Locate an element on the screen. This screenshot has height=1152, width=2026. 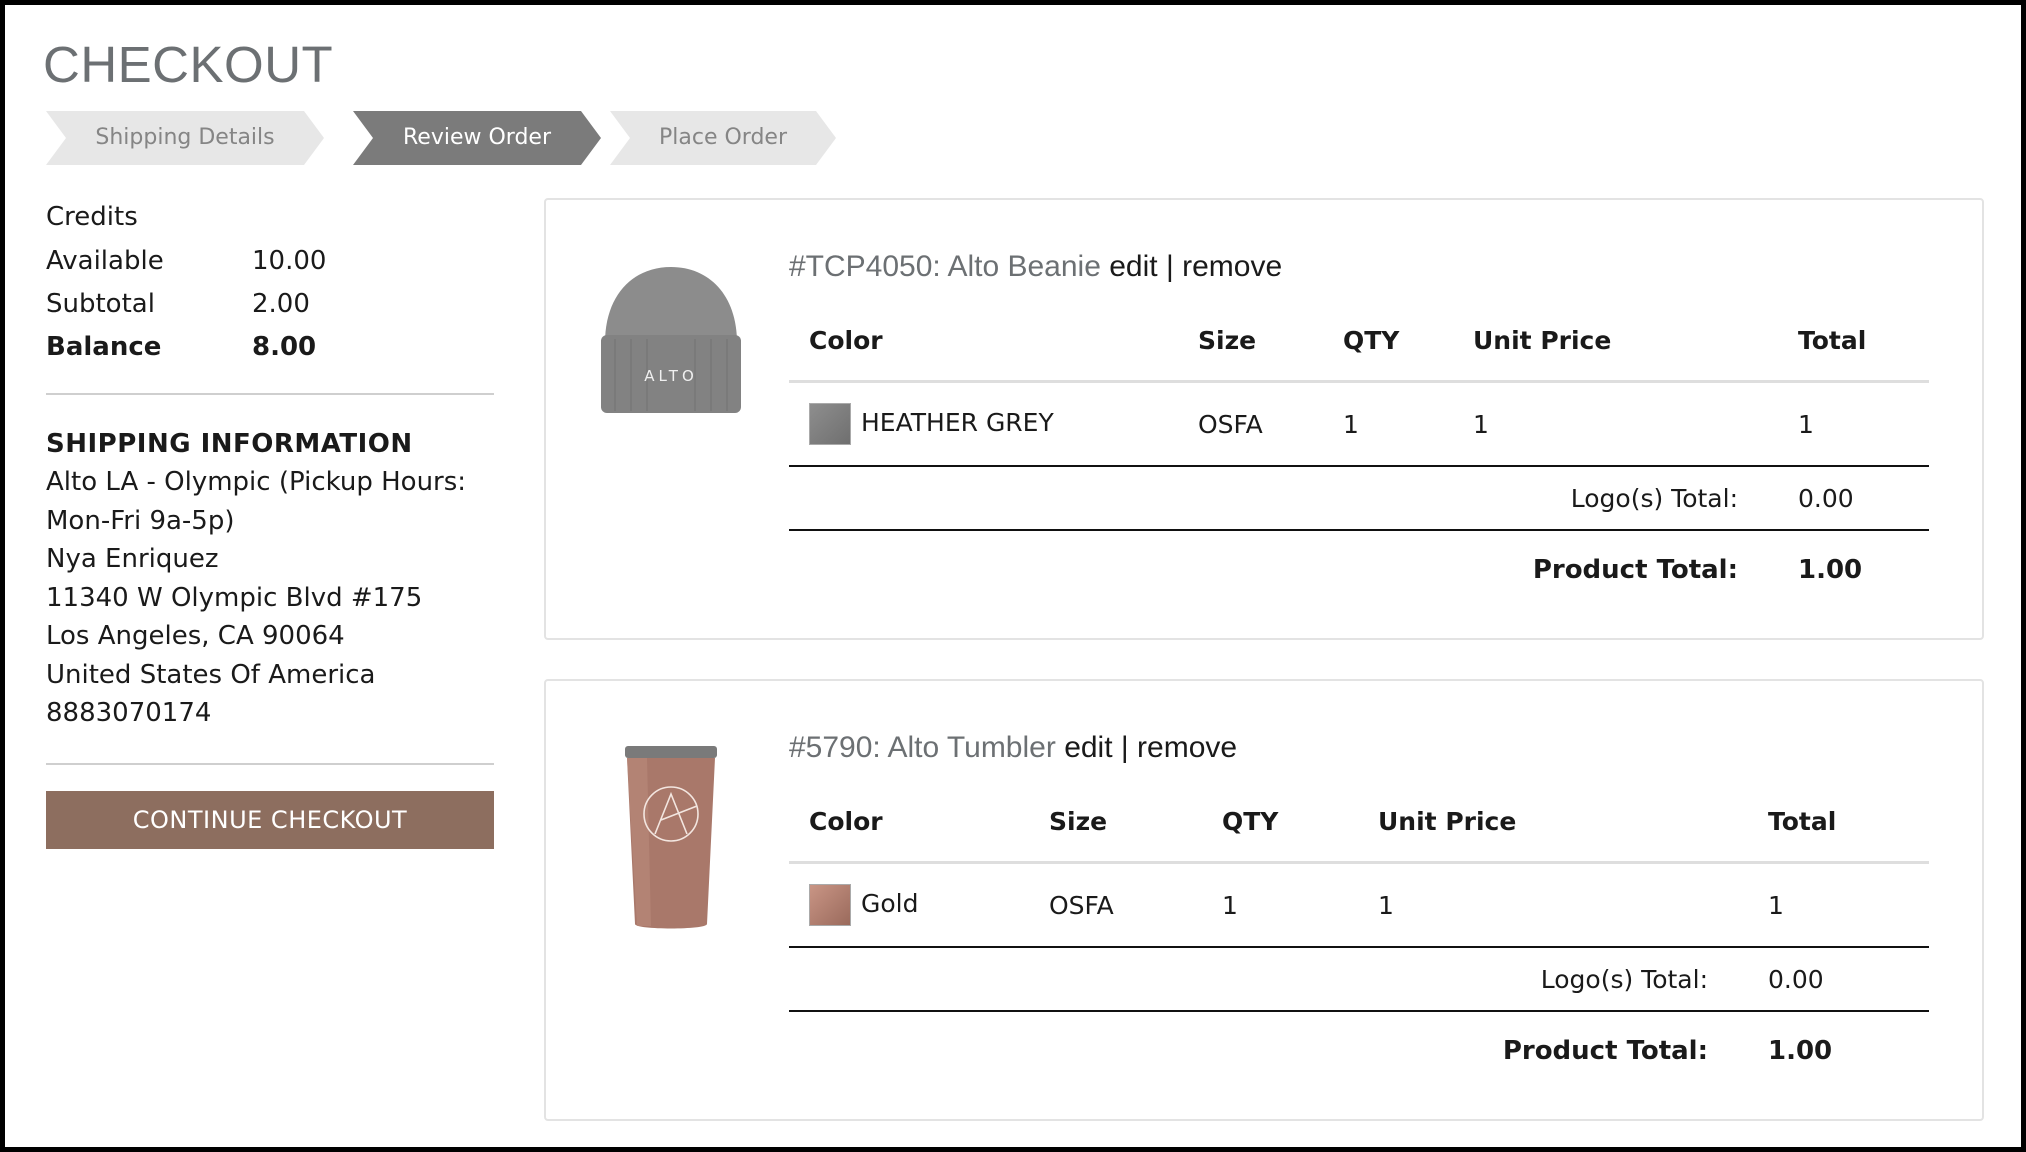
credits-subtotal-row: Subtotal 2.00 is located at coordinates (270, 304).